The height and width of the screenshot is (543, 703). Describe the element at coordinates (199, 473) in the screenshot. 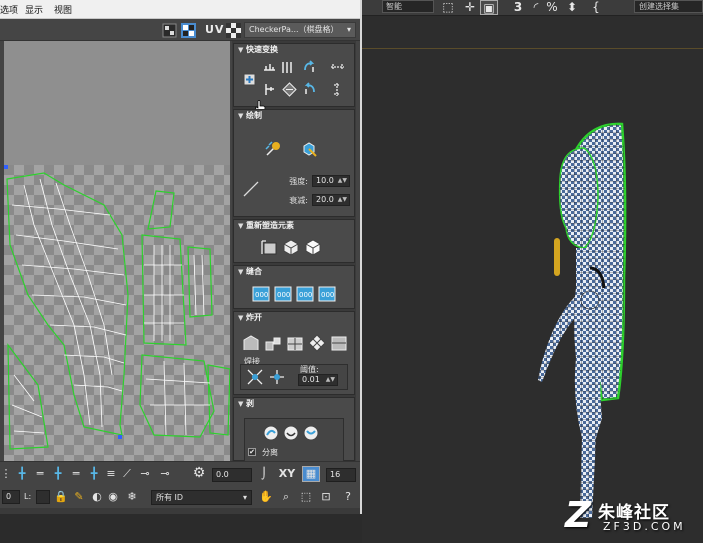

I see `angle-dial-icon: ⚙` at that location.